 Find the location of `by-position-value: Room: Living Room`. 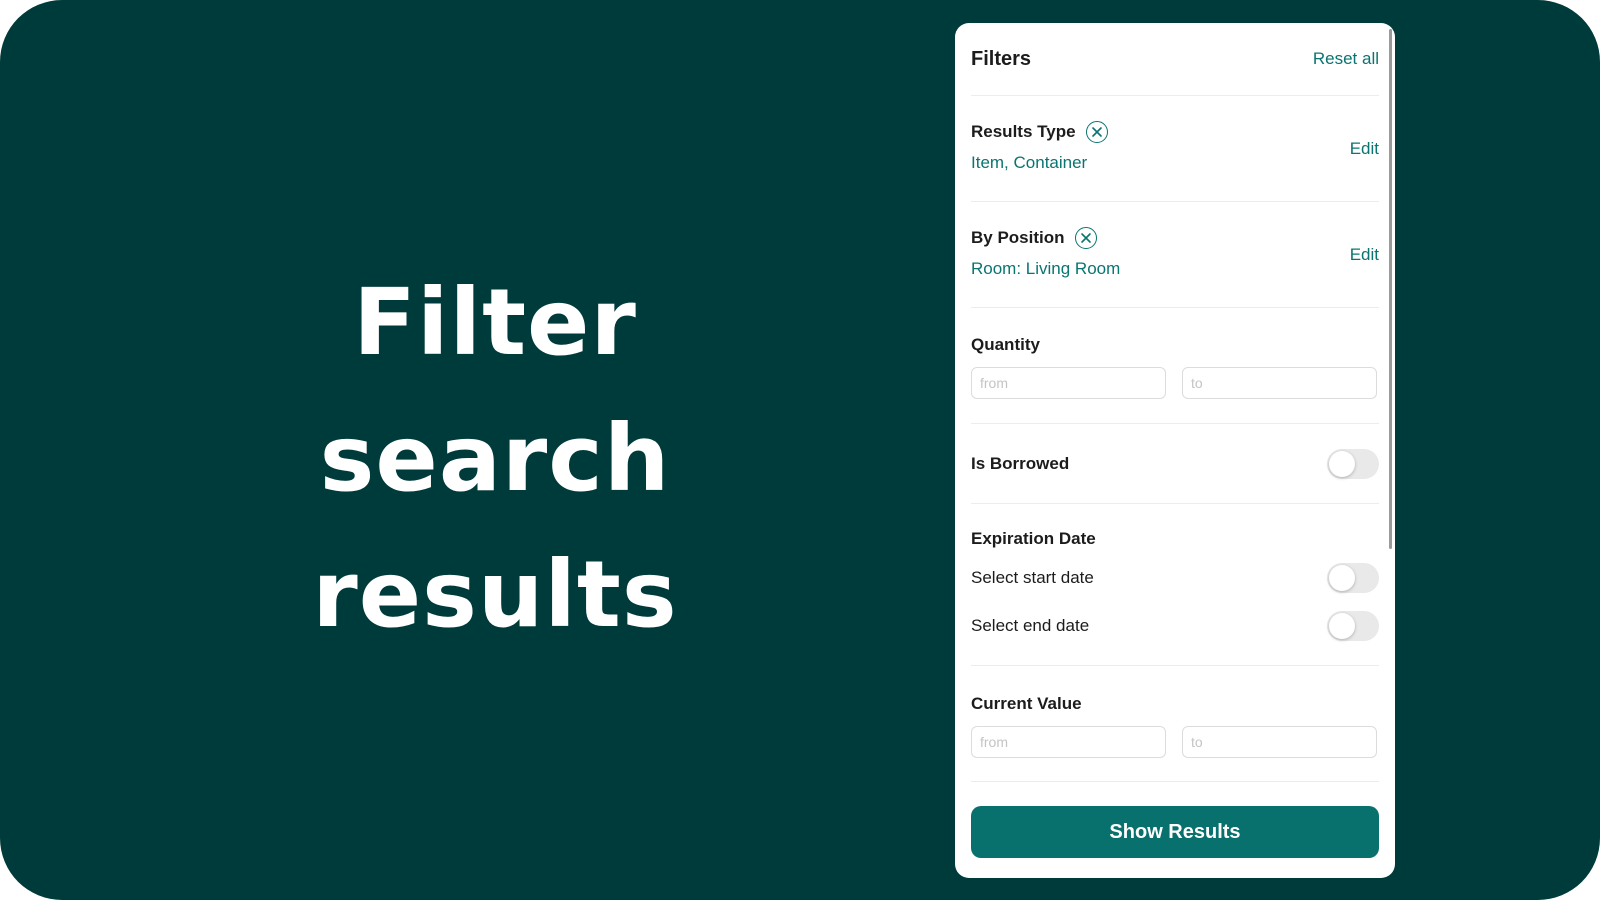

by-position-value: Room: Living Room is located at coordinates (1046, 268).